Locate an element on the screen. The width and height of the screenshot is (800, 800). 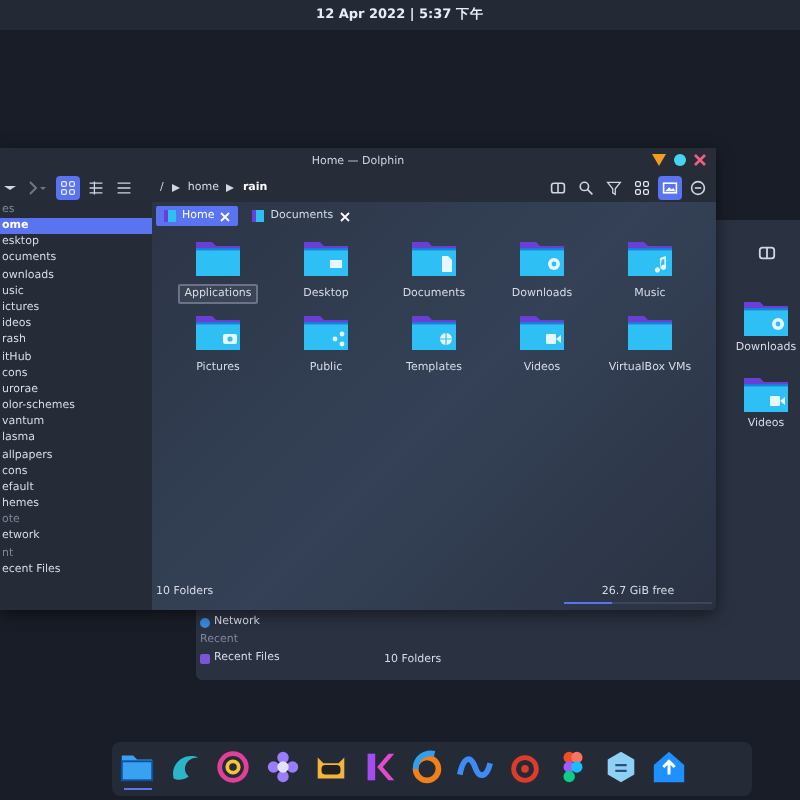
filter-icon is located at coordinates (614, 188).